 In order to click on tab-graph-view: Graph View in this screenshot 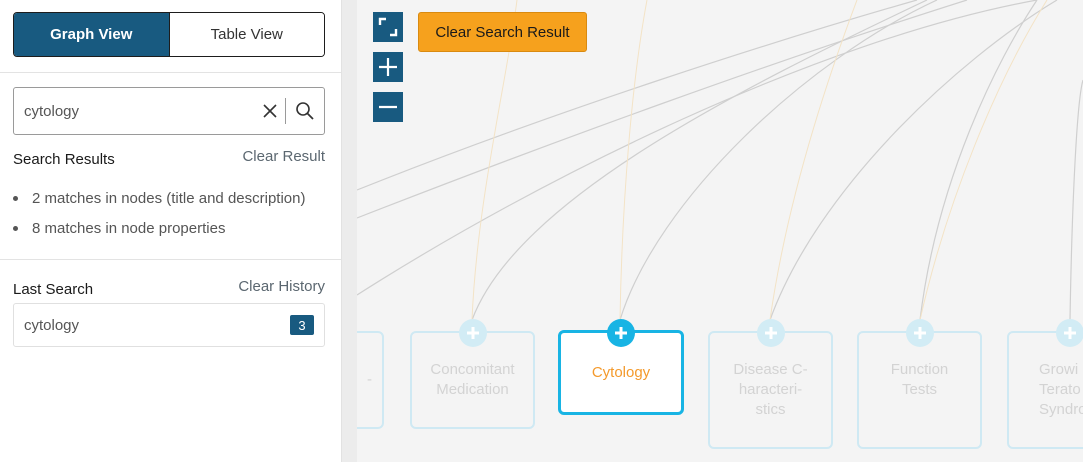, I will do `click(91, 34)`.